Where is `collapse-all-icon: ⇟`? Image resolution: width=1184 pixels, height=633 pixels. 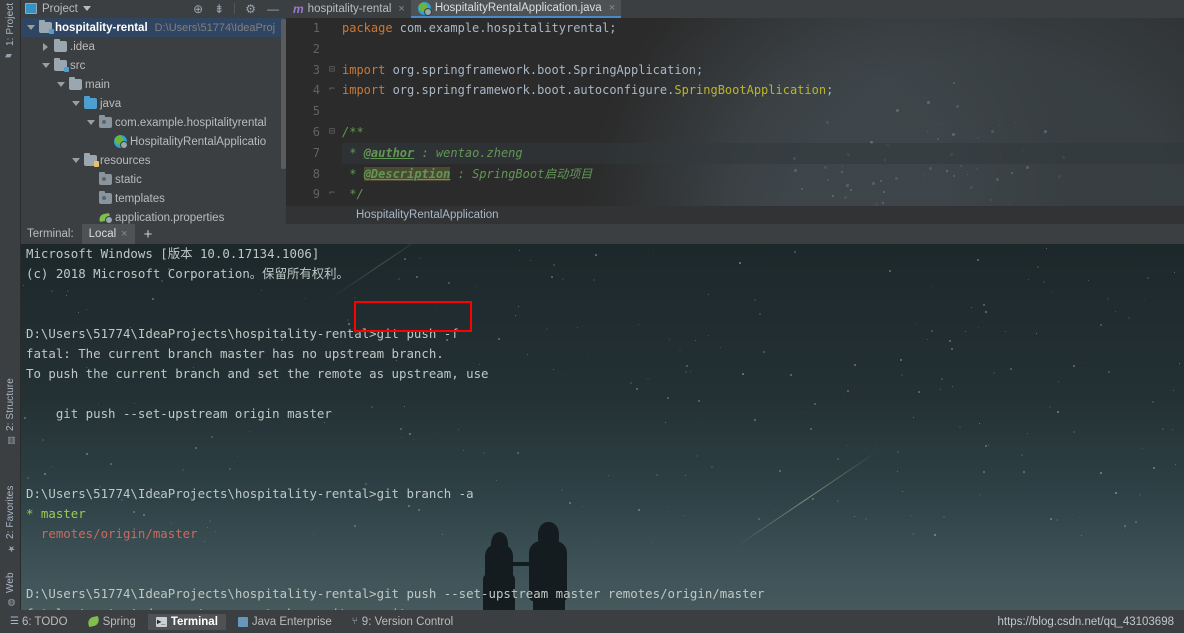
collapse-all-icon: ⇟ is located at coordinates (219, 9).